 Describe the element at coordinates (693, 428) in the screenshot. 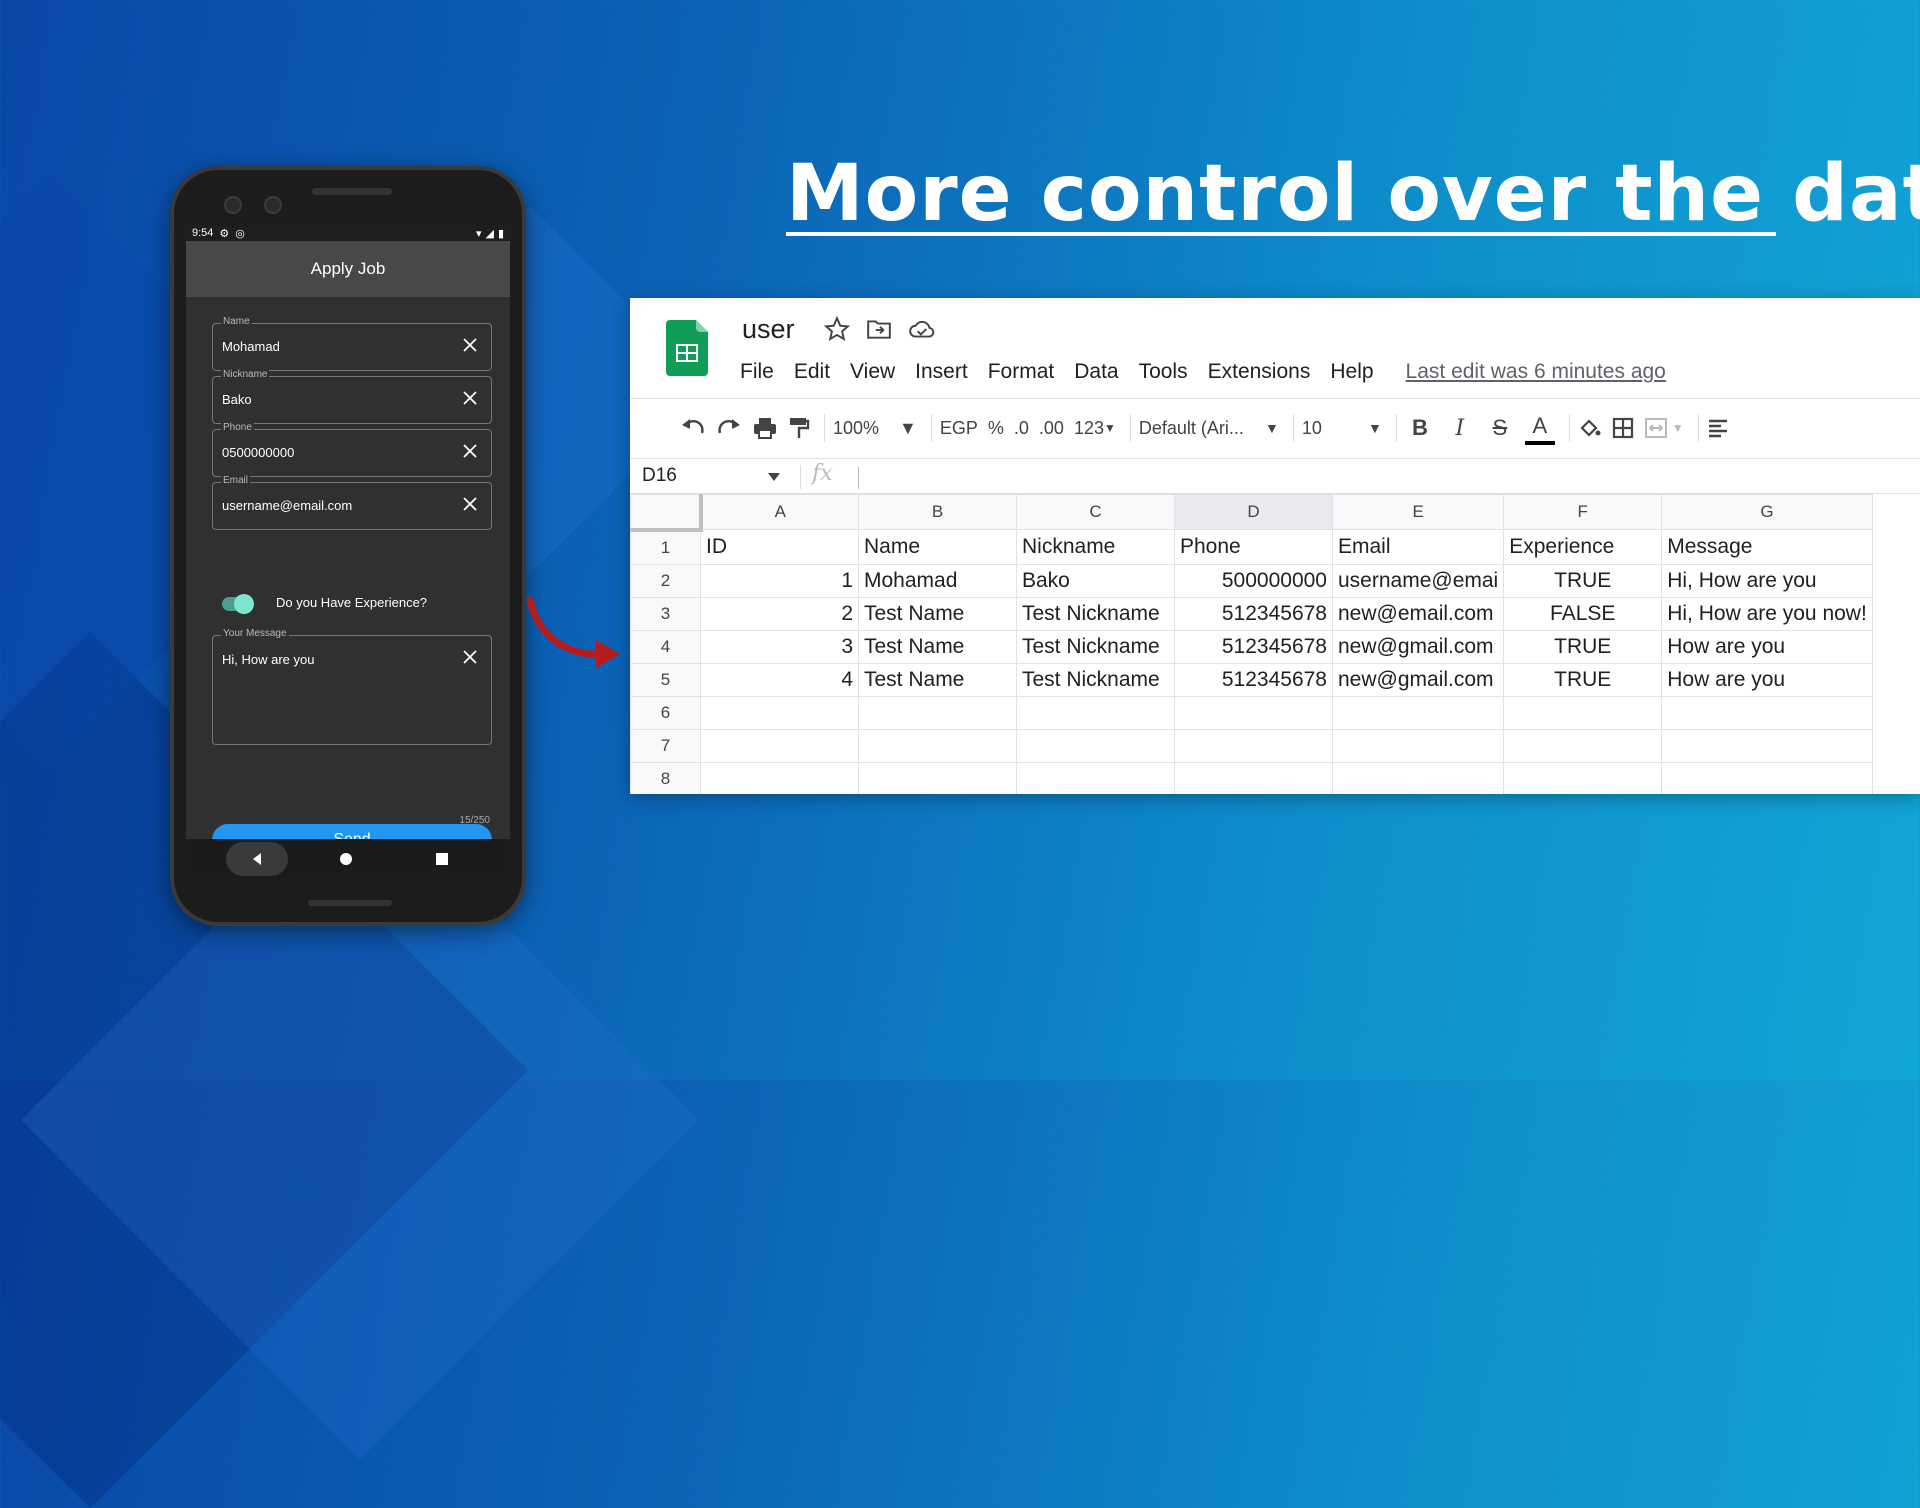

I see `undo-button` at that location.